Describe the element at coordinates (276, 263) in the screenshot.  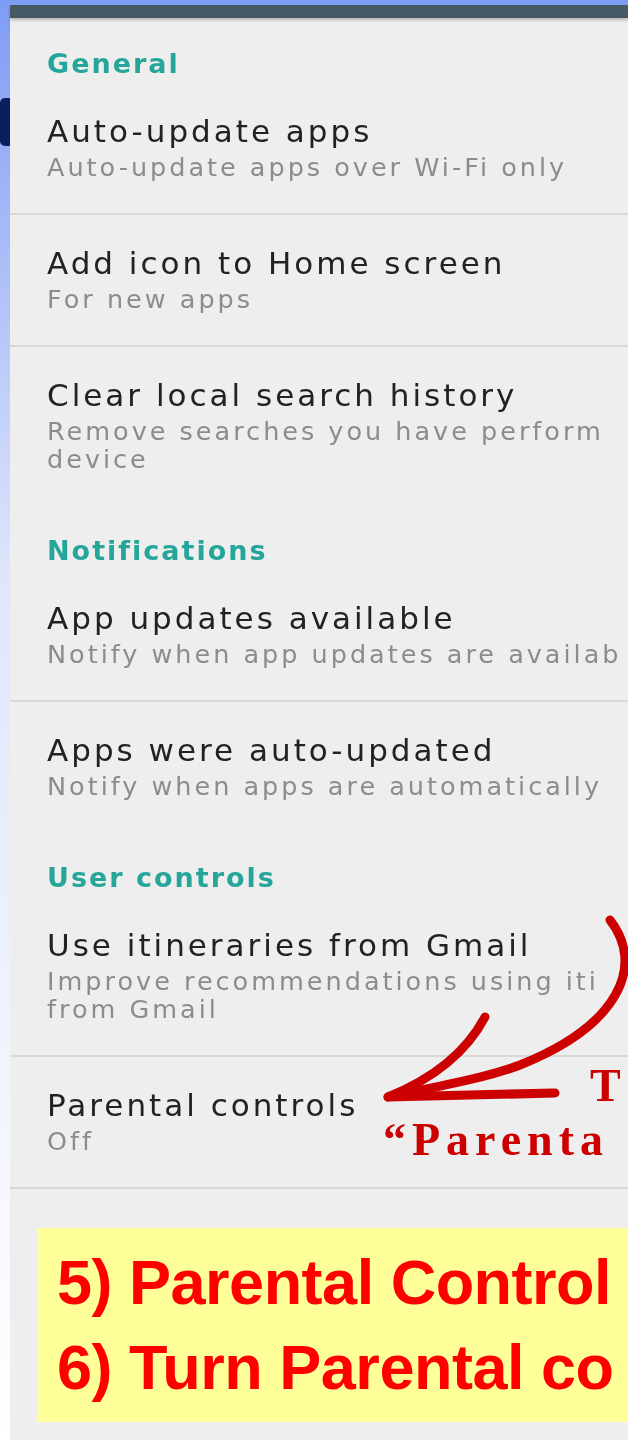
I see `setting-title: Add icon to Home screen` at that location.